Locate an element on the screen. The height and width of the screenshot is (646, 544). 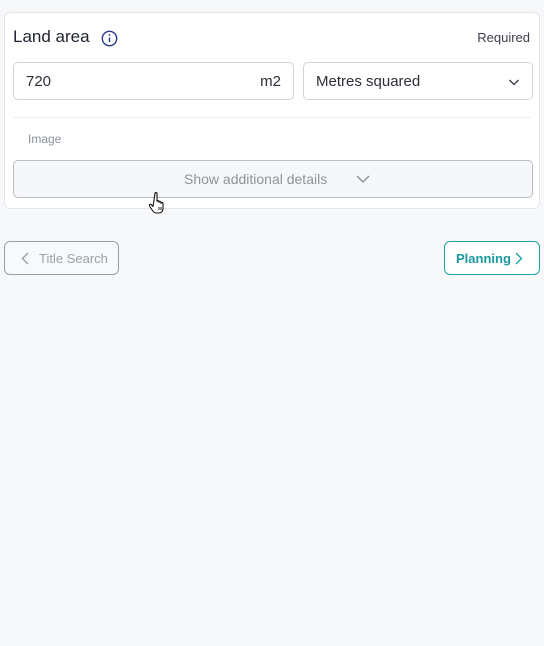
unit-select: Metres squared is located at coordinates (418, 81).